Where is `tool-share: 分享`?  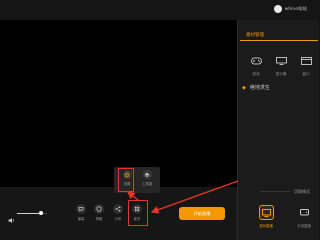
tool-share: 分享 is located at coordinates (118, 212).